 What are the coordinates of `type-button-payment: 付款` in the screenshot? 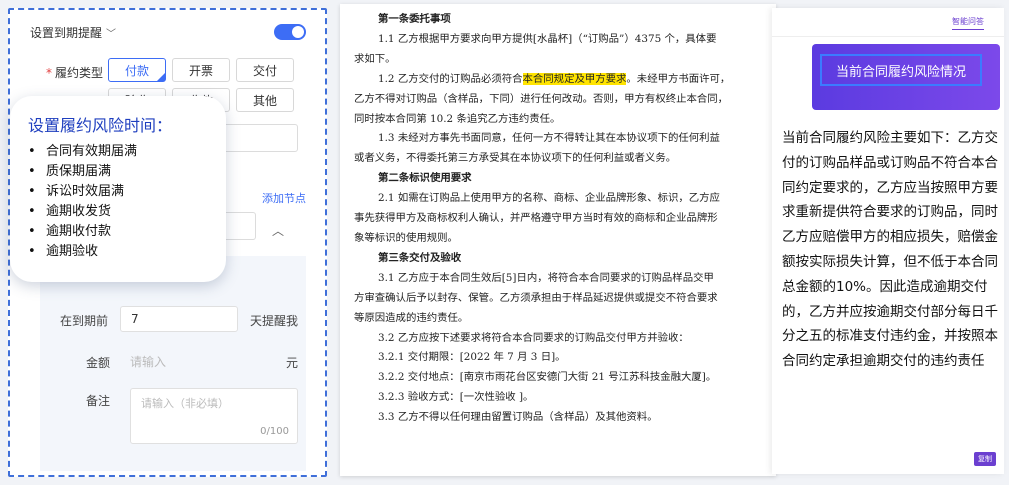 It's located at (137, 70).